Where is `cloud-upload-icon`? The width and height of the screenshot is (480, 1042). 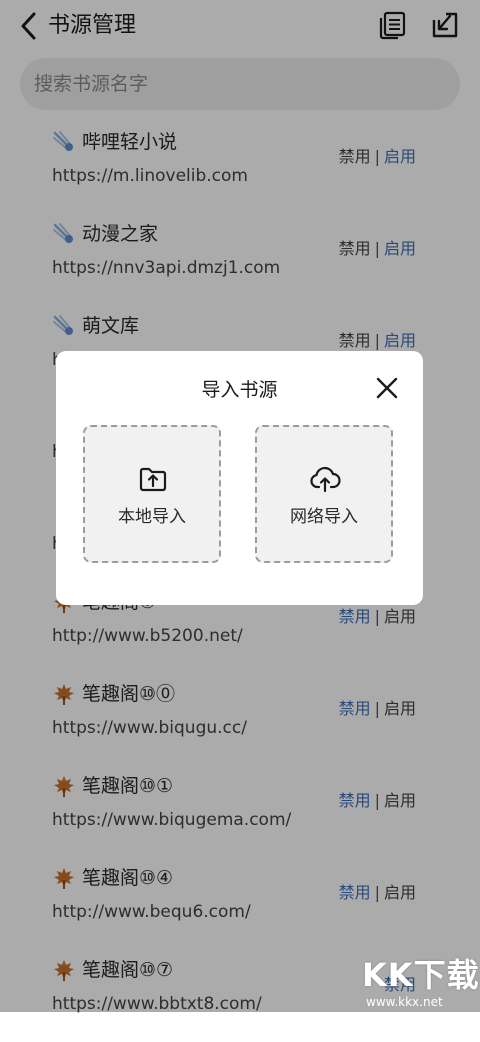 cloud-upload-icon is located at coordinates (325, 479).